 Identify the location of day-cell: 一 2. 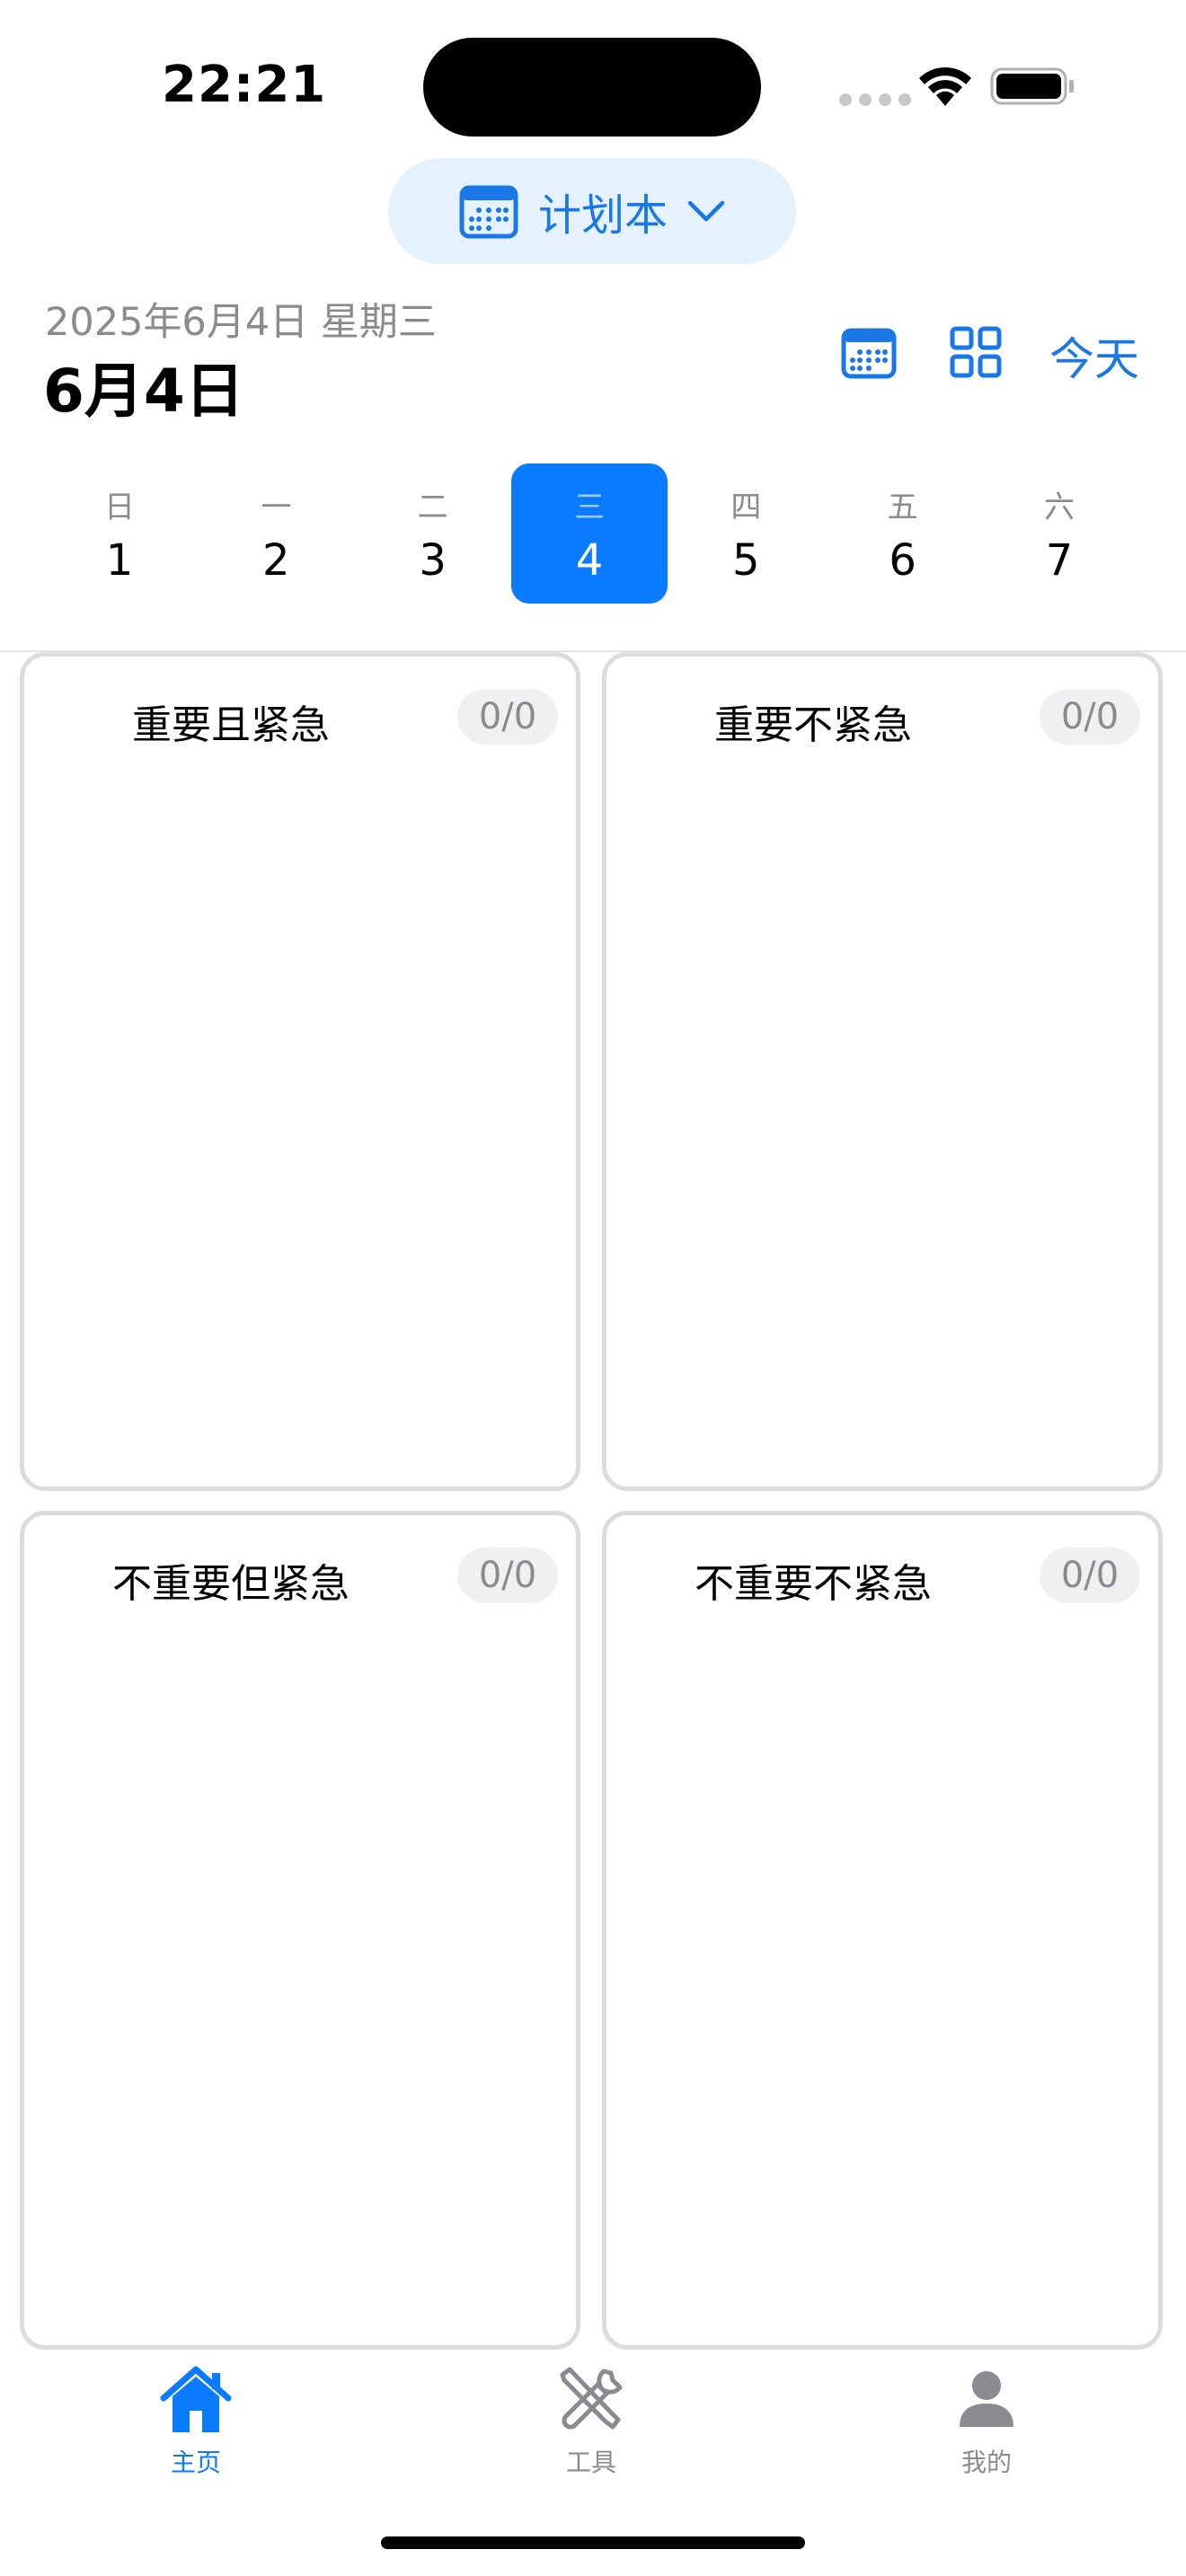
(276, 533).